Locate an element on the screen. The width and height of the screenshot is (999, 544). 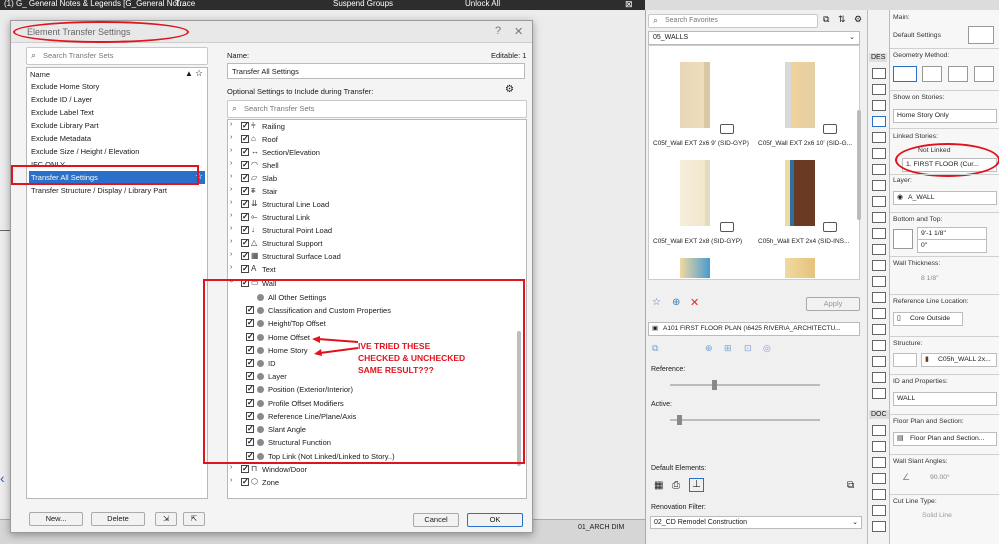
tool-icon: ⊕ is located at coordinates (709, 348).